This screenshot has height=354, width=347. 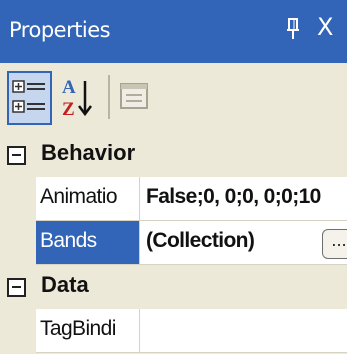 I want to click on property-pages-icon, so click(x=134, y=96).